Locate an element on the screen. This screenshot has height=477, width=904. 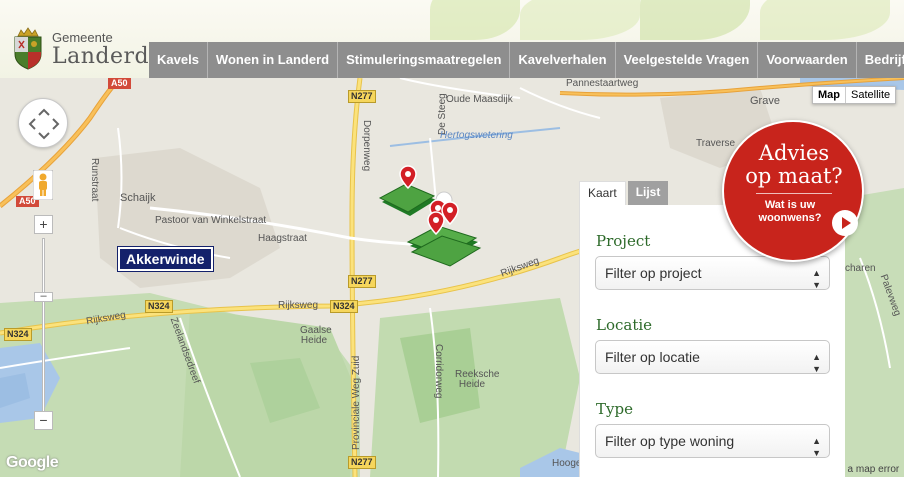
report-map-error-link: t a map error is located at coordinates (870, 469).